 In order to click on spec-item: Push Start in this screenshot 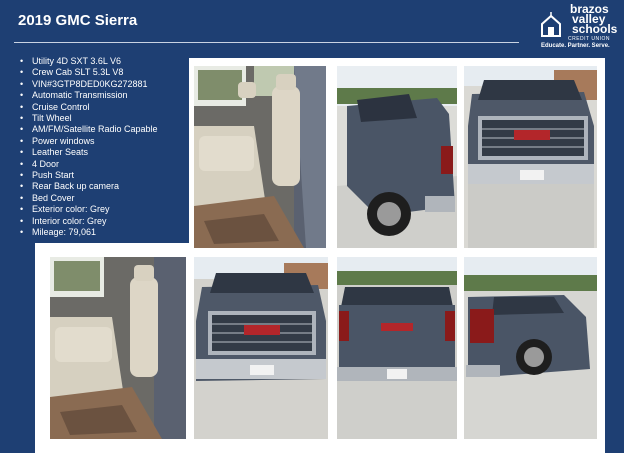, I will do `click(89, 176)`.